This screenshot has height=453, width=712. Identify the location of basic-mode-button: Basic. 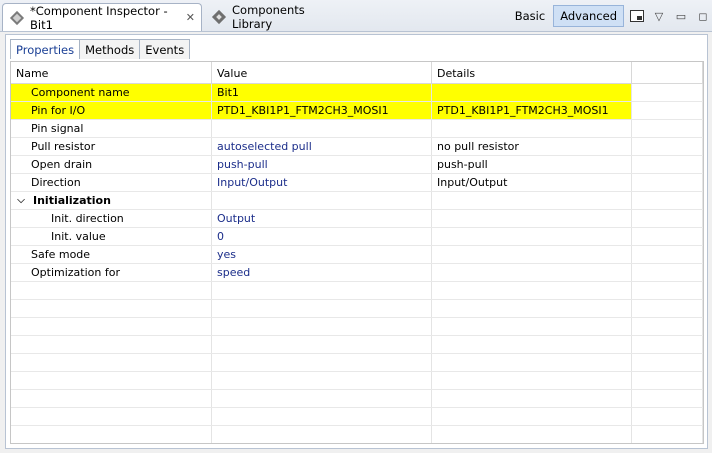
(530, 16).